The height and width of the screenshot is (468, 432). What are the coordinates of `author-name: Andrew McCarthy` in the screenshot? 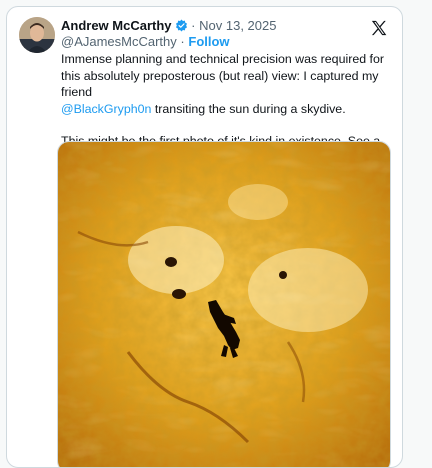 It's located at (116, 25).